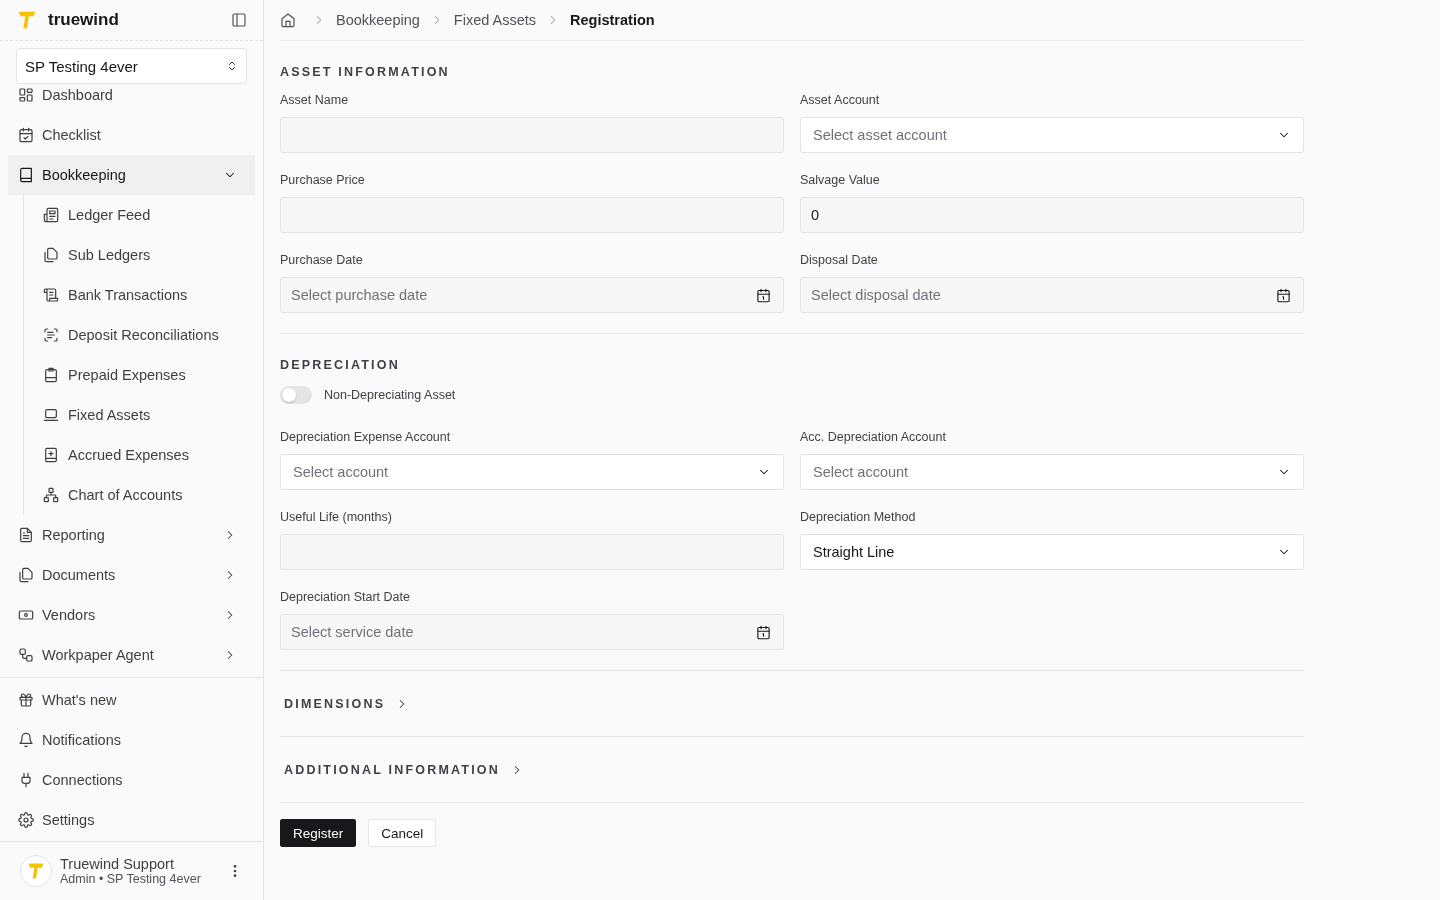 This screenshot has height=900, width=1440. Describe the element at coordinates (365, 72) in the screenshot. I see `section-title: ASSET INFORMATION` at that location.